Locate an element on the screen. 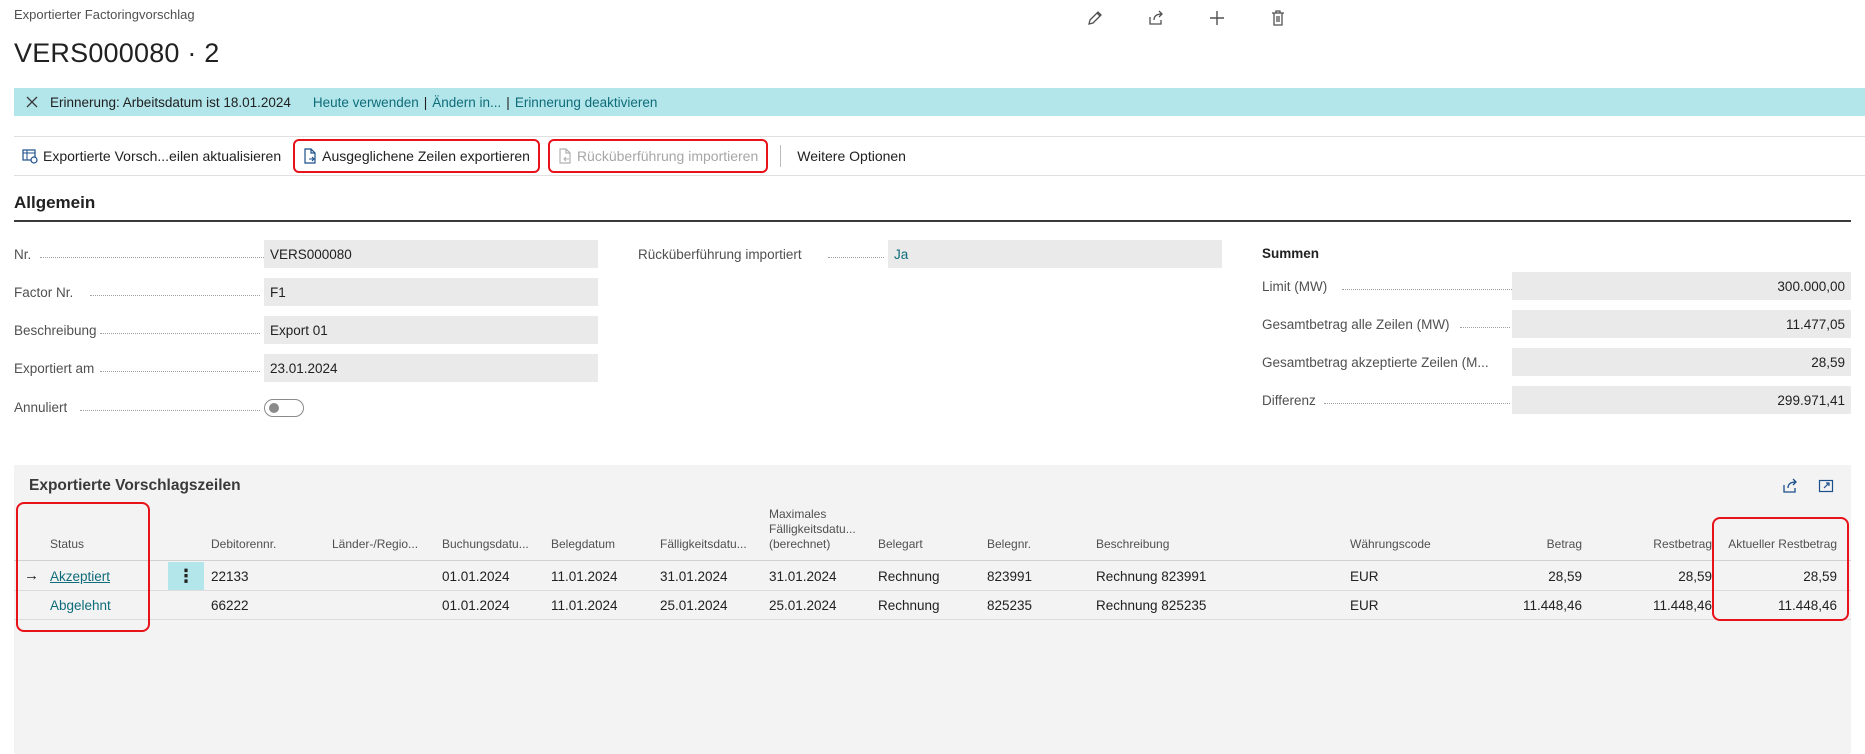 The width and height of the screenshot is (1865, 754). total-accepted-lines-value: 28,59 is located at coordinates (1681, 362).